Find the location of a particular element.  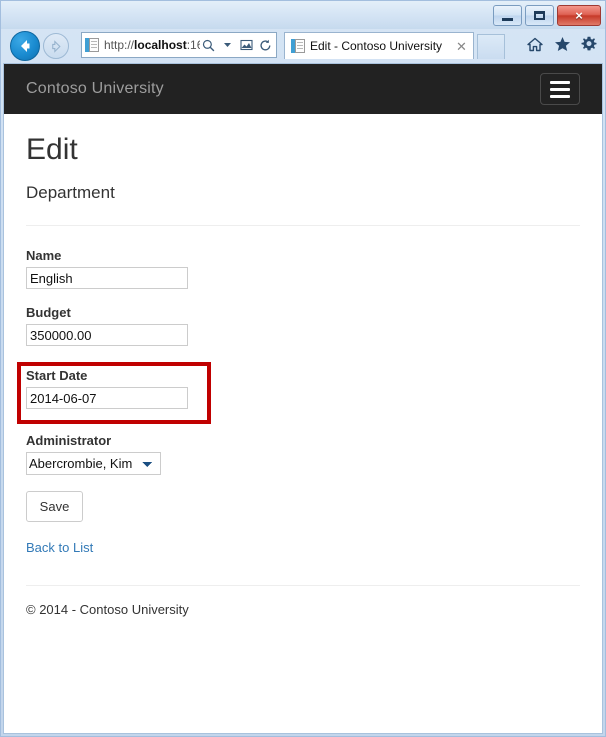

back-to-list-link: Back to List is located at coordinates (59, 547).